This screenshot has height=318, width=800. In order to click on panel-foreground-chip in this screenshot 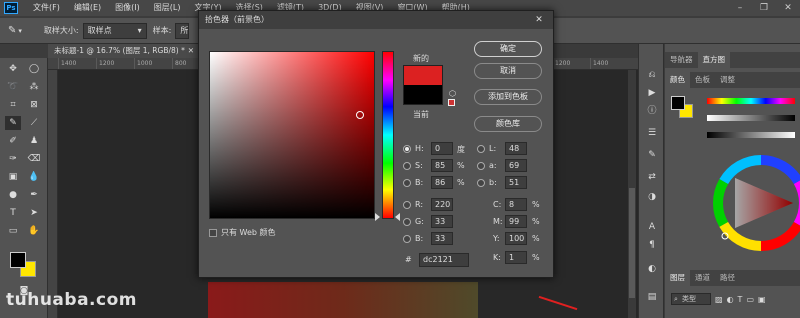, I will do `click(678, 103)`.